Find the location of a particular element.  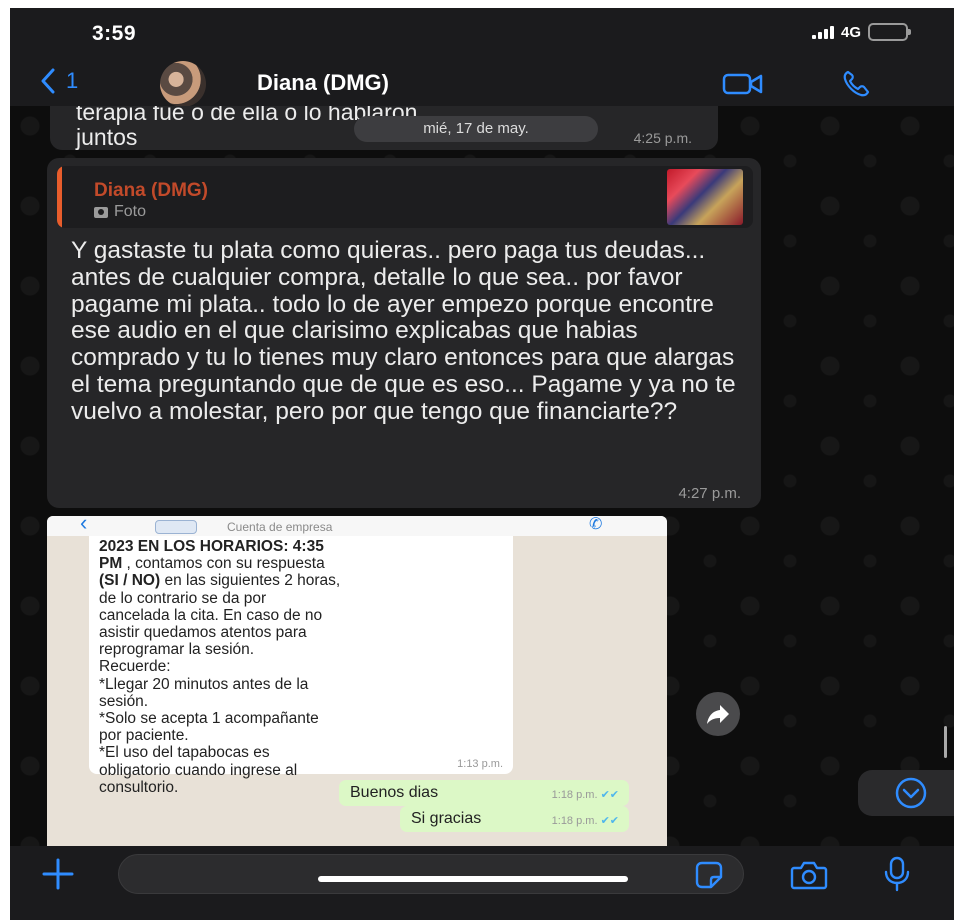

phone-call-icon: ✆ is located at coordinates (596, 524).